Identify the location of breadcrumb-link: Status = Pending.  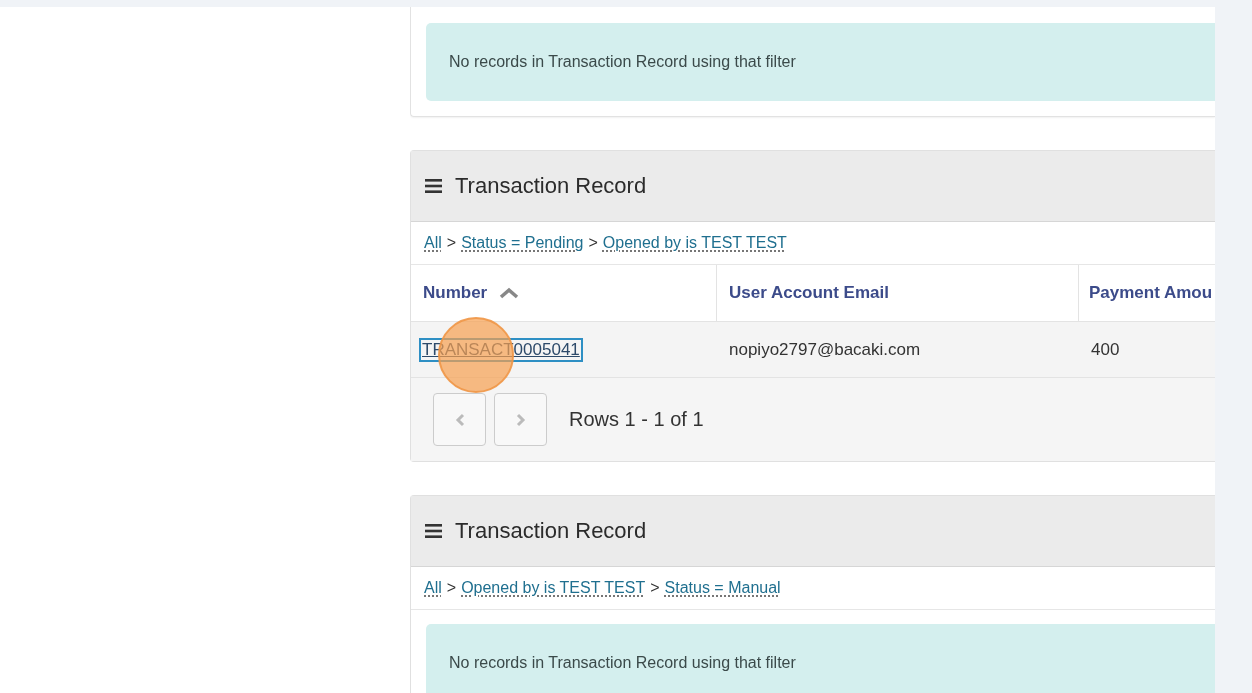
(522, 243).